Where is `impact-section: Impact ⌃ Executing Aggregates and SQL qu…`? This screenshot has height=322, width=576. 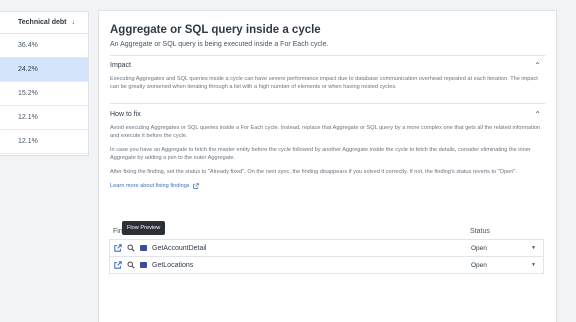 impact-section: Impact ⌃ Executing Aggregates and SQL qu… is located at coordinates (327, 73).